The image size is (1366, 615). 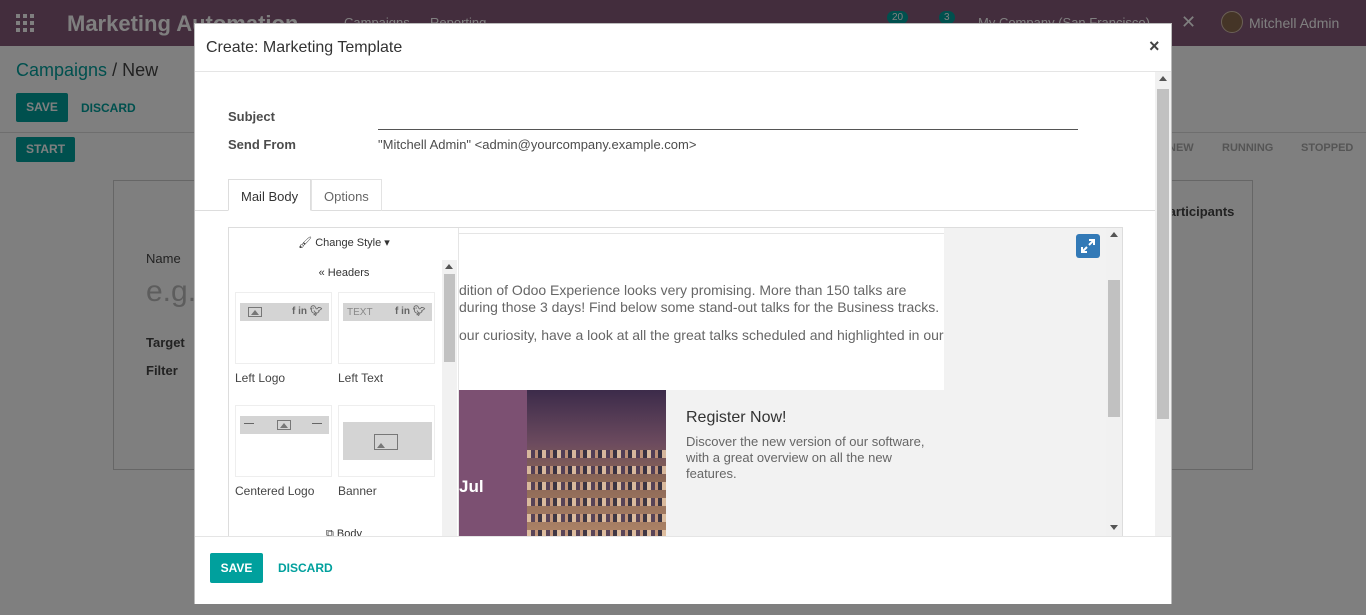 What do you see at coordinates (683, 48) in the screenshot?
I see `modal-header: Create: Marketing Template ×` at bounding box center [683, 48].